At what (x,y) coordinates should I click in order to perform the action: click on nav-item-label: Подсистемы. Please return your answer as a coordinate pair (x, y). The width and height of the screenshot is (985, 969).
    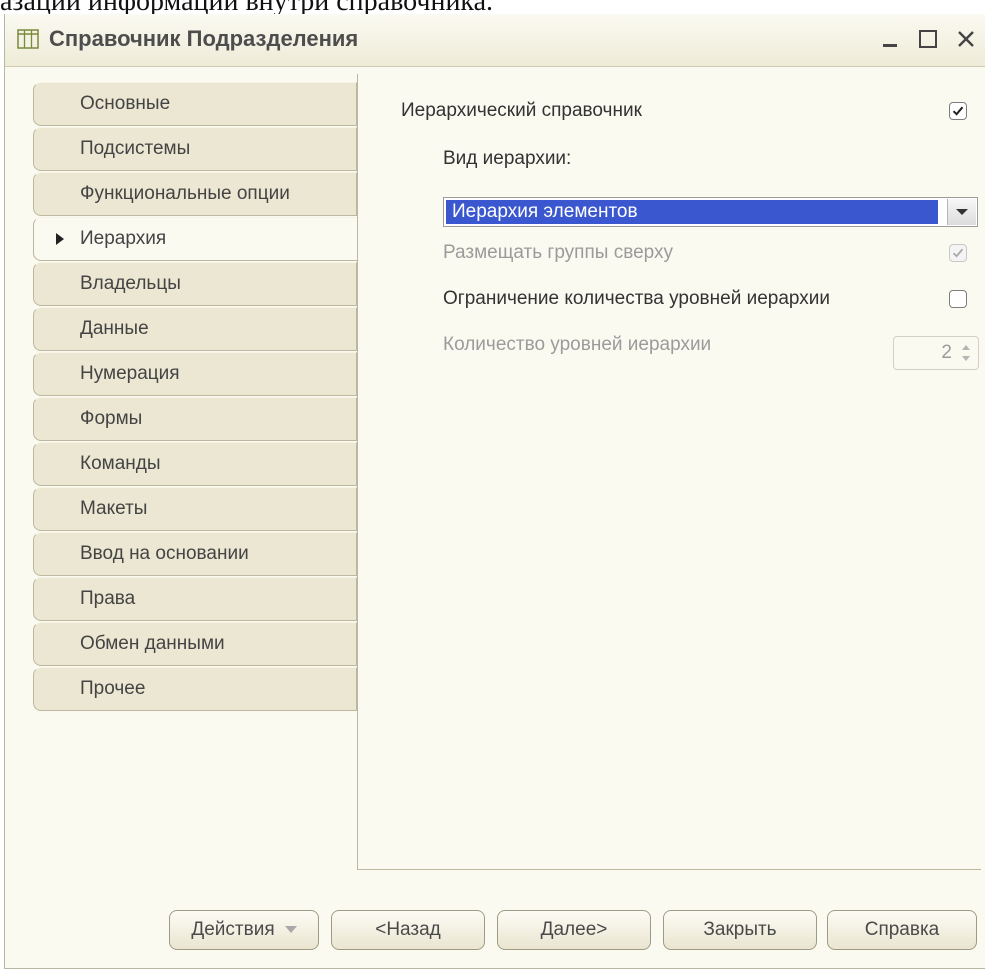
    Looking at the image, I should click on (135, 148).